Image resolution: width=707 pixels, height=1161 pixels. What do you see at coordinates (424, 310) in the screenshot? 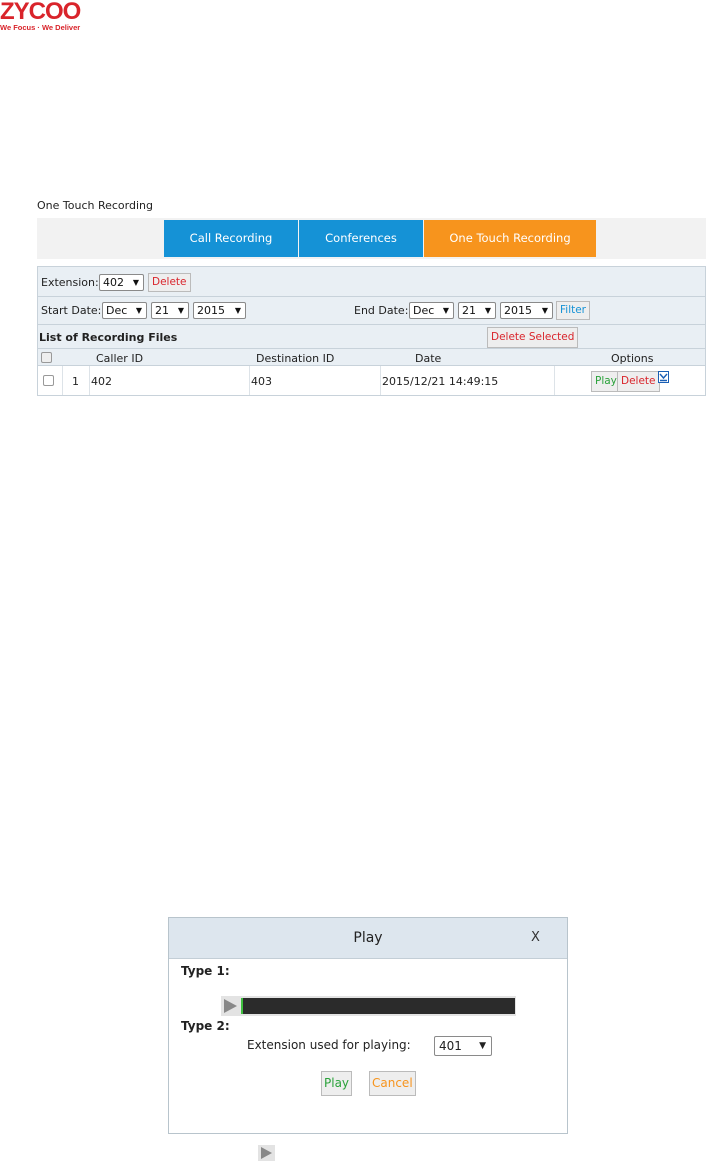
I see `end-month-value: Dec` at bounding box center [424, 310].